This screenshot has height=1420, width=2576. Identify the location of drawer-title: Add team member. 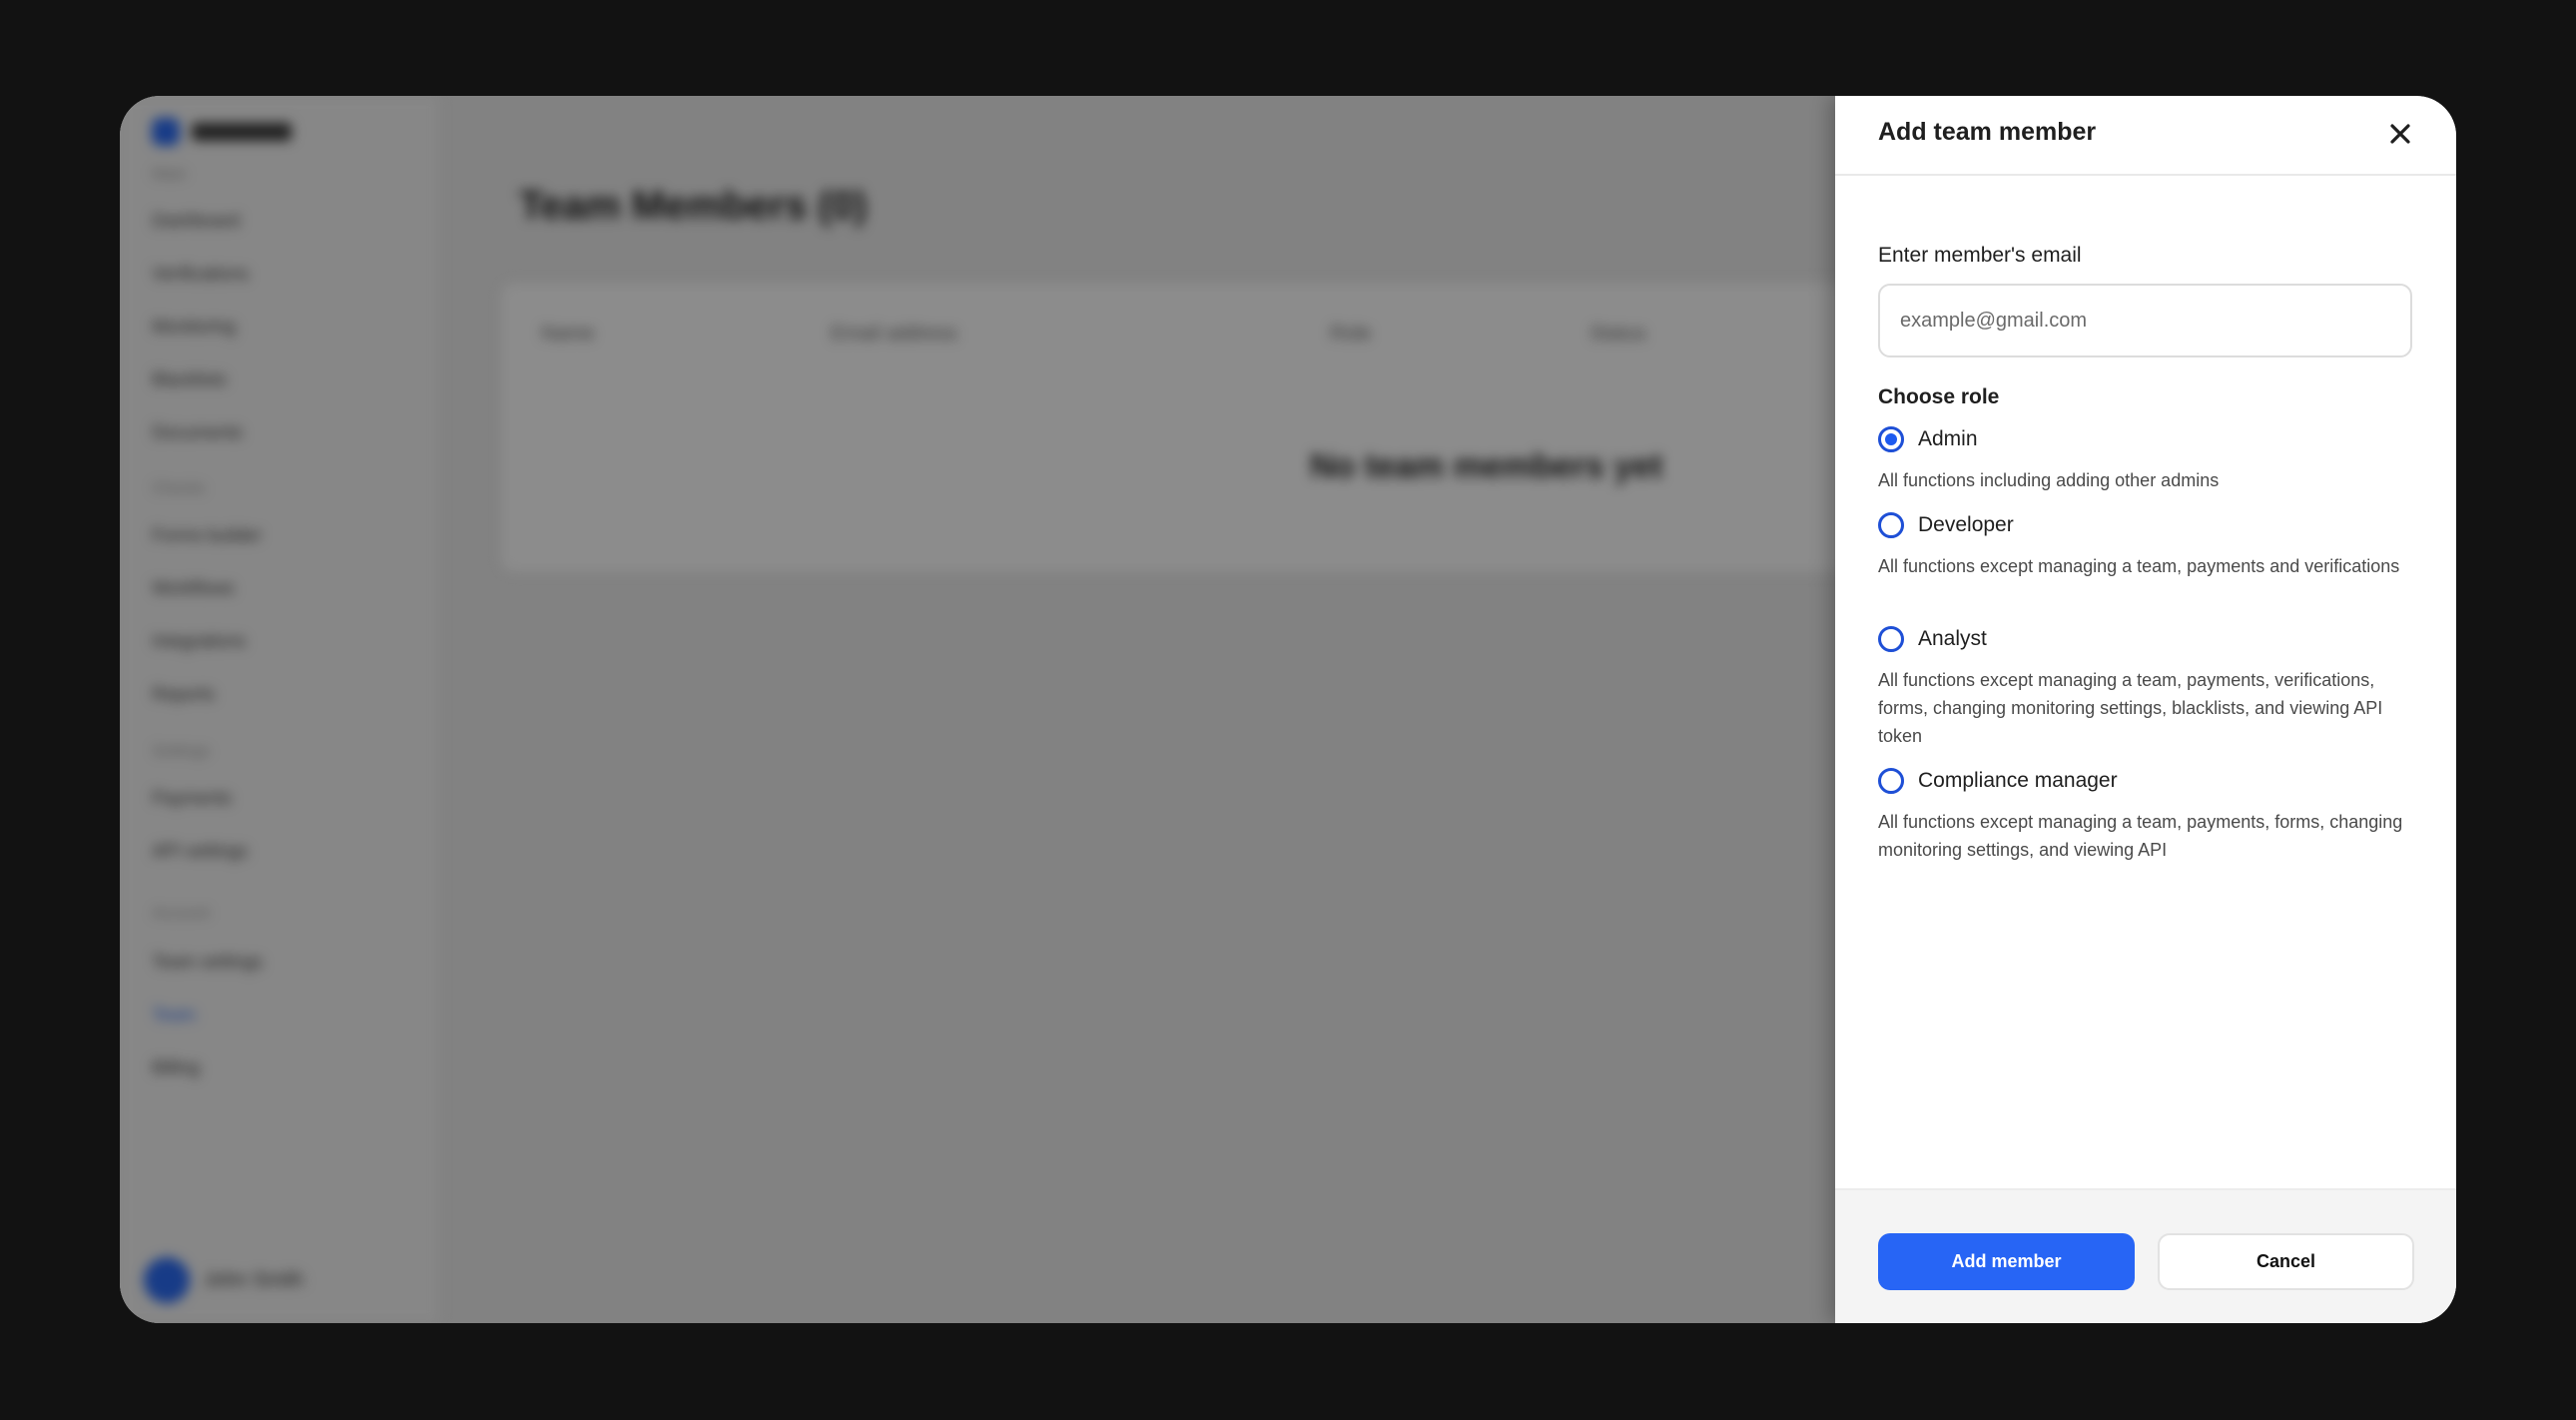
(1987, 132).